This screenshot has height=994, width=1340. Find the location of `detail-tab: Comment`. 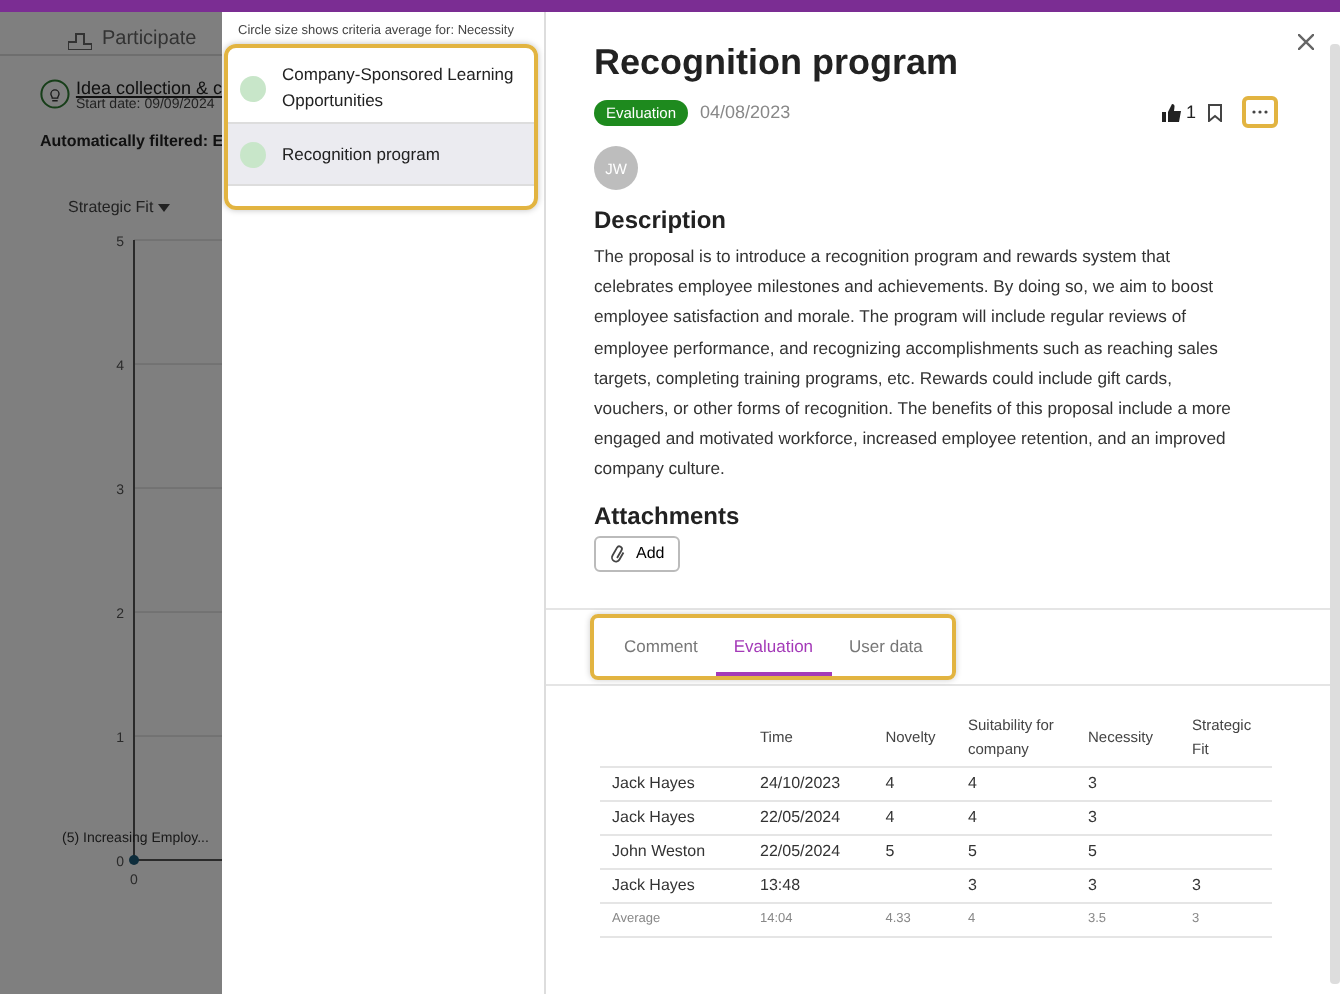

detail-tab: Comment is located at coordinates (661, 649).